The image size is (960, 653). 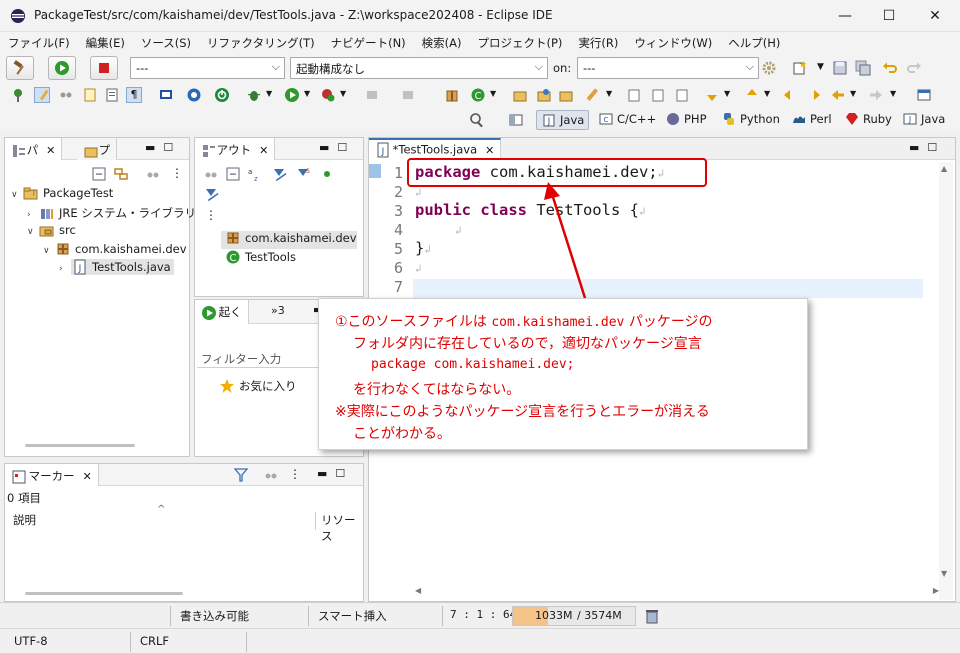 What do you see at coordinates (261, 43) in the screenshot?
I see `menu-refactor: リファクタリング(T)` at bounding box center [261, 43].